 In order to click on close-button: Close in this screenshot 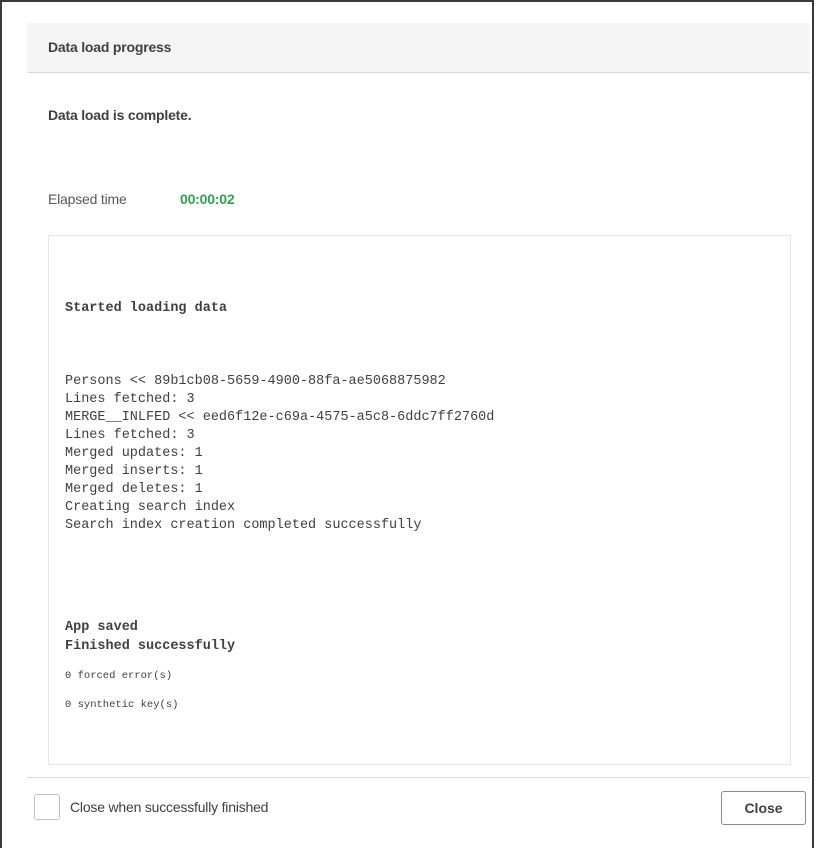, I will do `click(763, 808)`.